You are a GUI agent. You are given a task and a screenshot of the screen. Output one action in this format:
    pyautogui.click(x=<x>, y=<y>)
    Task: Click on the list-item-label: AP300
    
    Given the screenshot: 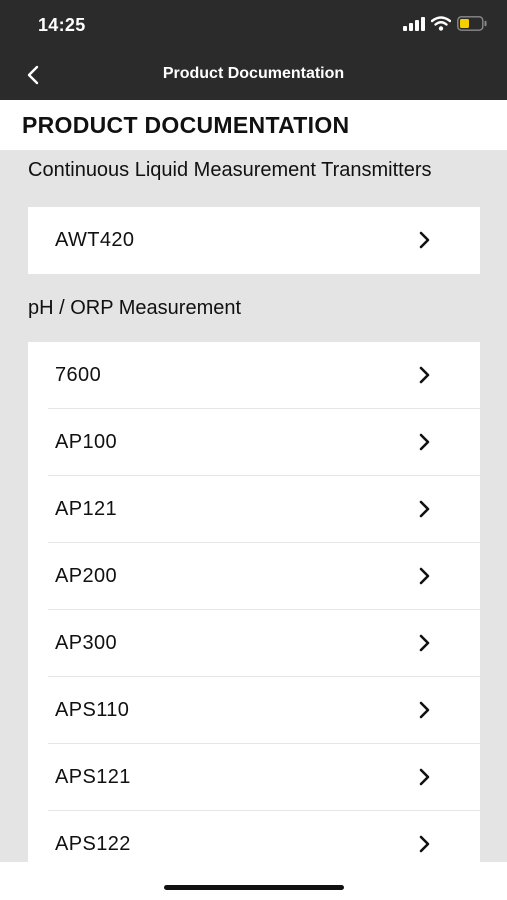 What is the action you would take?
    pyautogui.click(x=86, y=643)
    